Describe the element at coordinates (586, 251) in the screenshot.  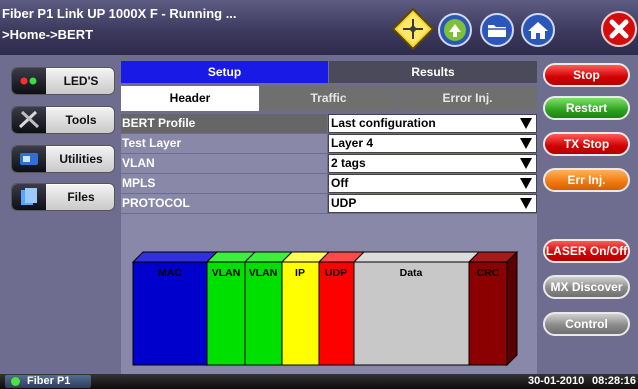
I see `laser-on-off-button: LASER On/Off` at that location.